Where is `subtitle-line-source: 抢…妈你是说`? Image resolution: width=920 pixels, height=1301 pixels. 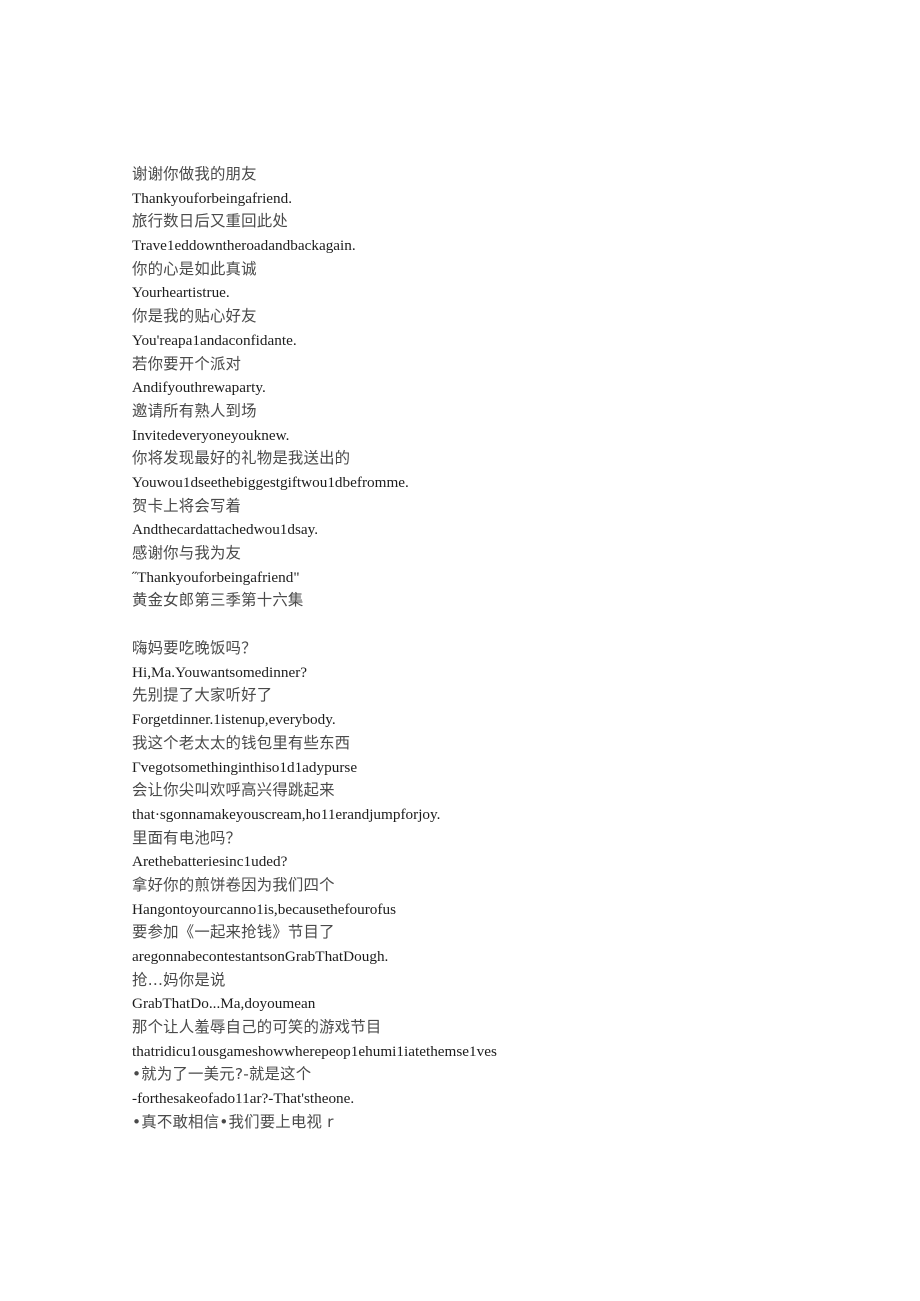 subtitle-line-source: 抢…妈你是说 is located at coordinates (179, 979).